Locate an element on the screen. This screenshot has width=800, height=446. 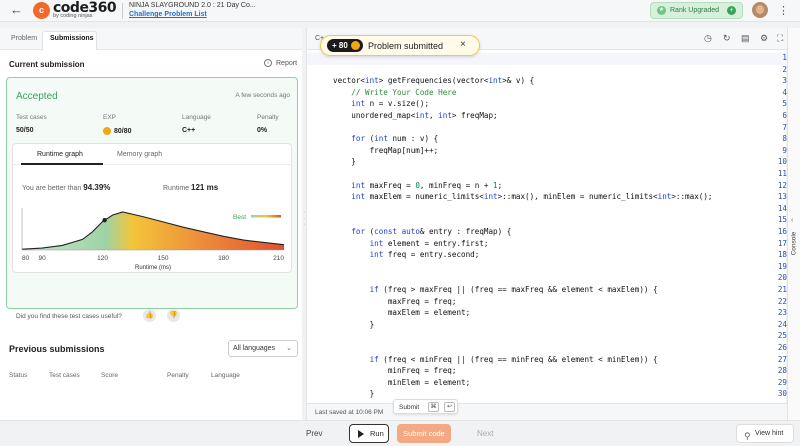
stat-value-exp: 80/80 is located at coordinates (117, 131).